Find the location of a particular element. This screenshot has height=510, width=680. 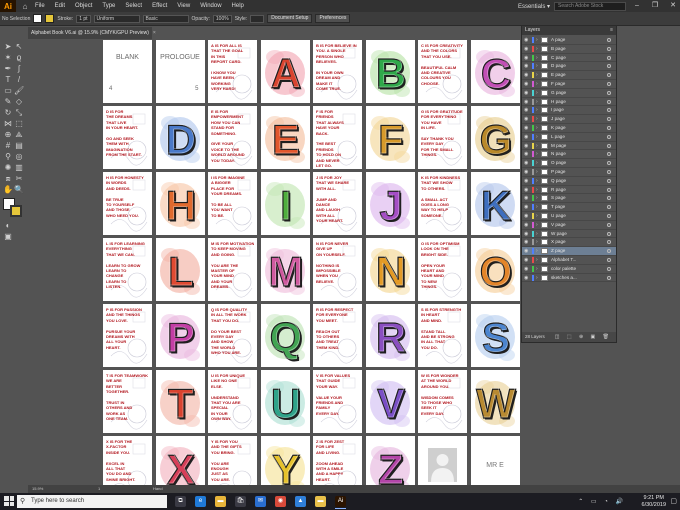

menu-object: Object is located at coordinates (83, 6).